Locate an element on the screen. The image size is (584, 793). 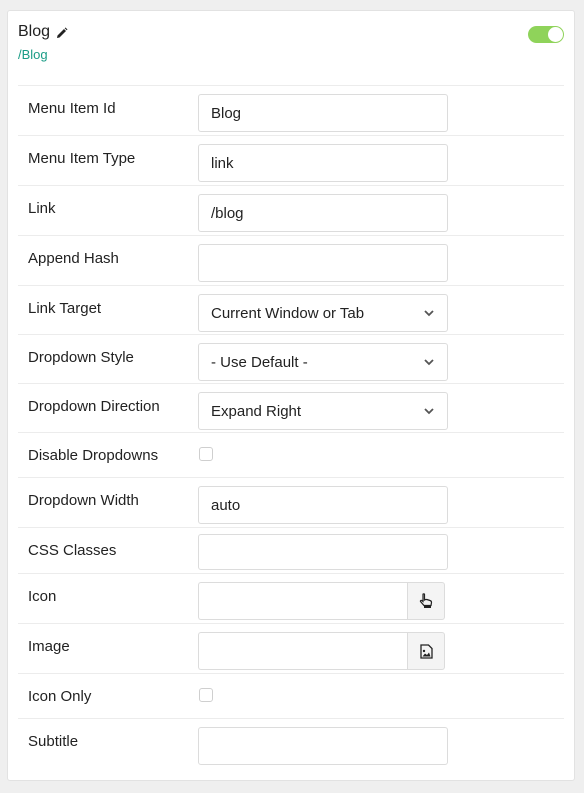
icon-picker-button is located at coordinates (426, 601).